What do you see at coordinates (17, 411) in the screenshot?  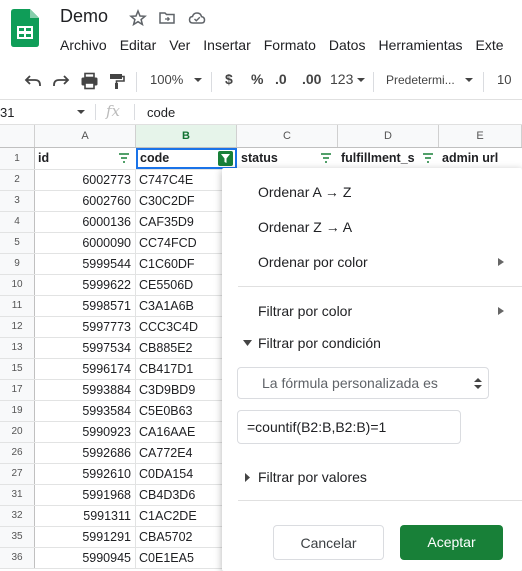 I see `row-number: 19` at bounding box center [17, 411].